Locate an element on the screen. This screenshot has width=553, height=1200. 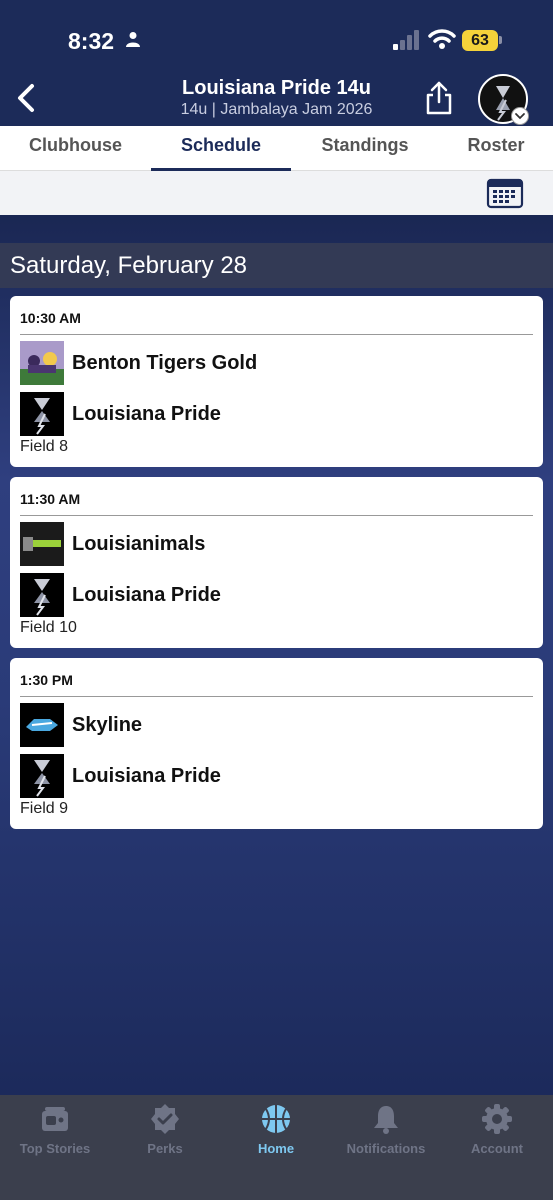
schedule-toolbar is located at coordinates (276, 193).